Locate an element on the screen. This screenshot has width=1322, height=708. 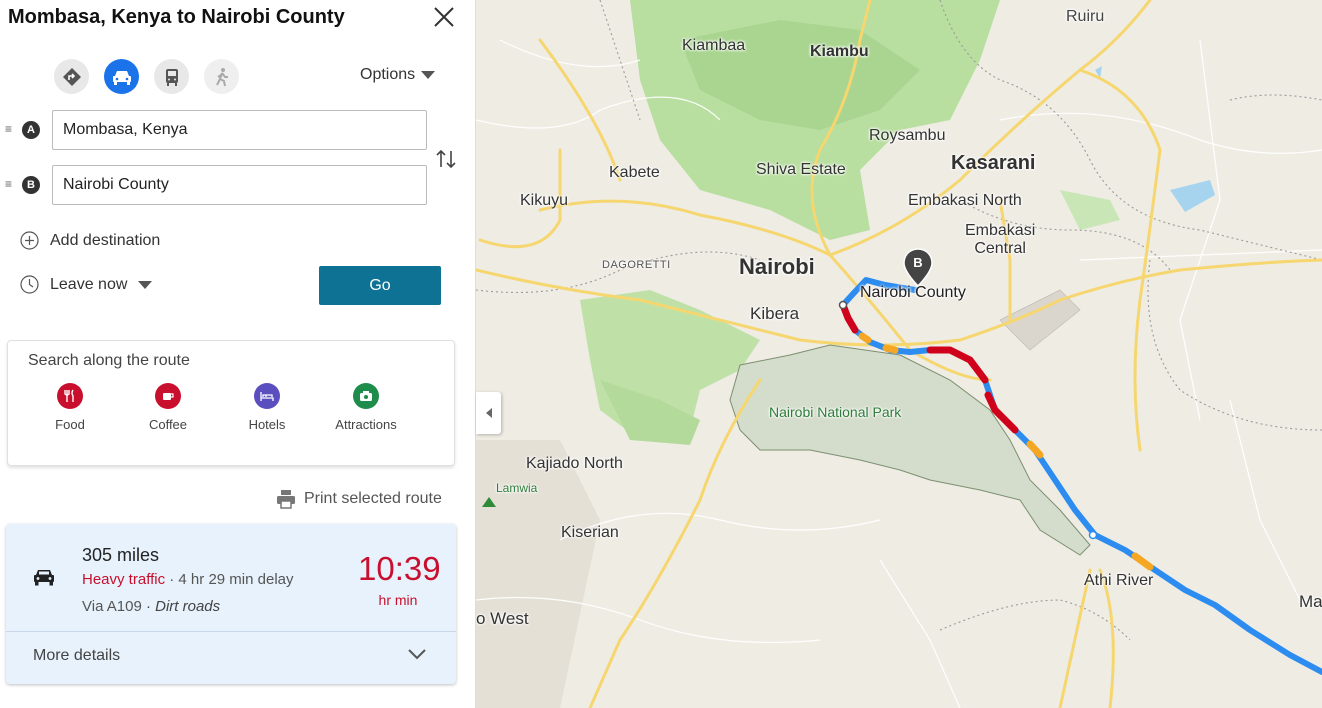
camera-icon is located at coordinates (366, 396).